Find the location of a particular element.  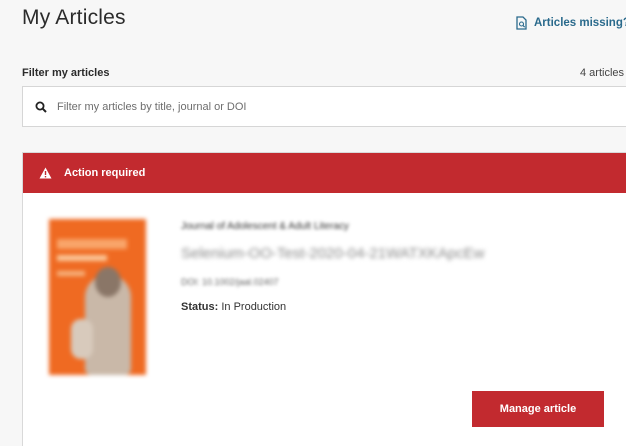

warning-icon is located at coordinates (45, 173).